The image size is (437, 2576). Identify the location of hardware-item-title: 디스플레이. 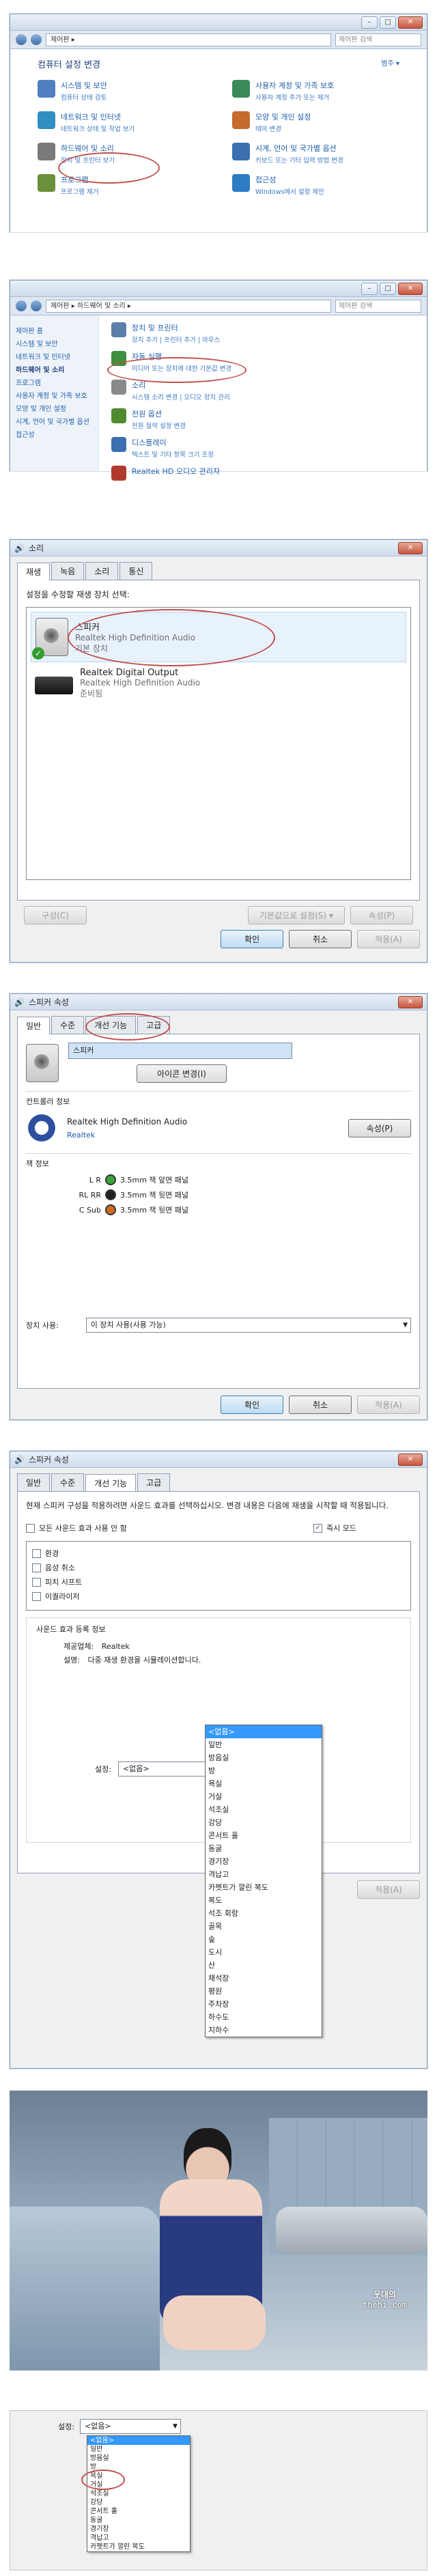
(173, 442).